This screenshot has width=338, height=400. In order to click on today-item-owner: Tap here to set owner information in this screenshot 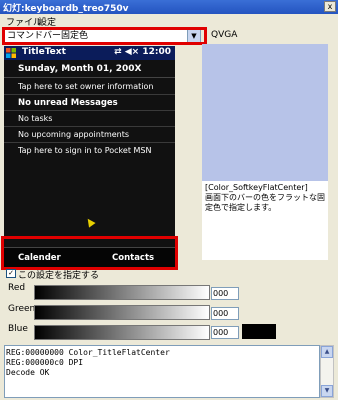, I will do `click(89, 87)`.